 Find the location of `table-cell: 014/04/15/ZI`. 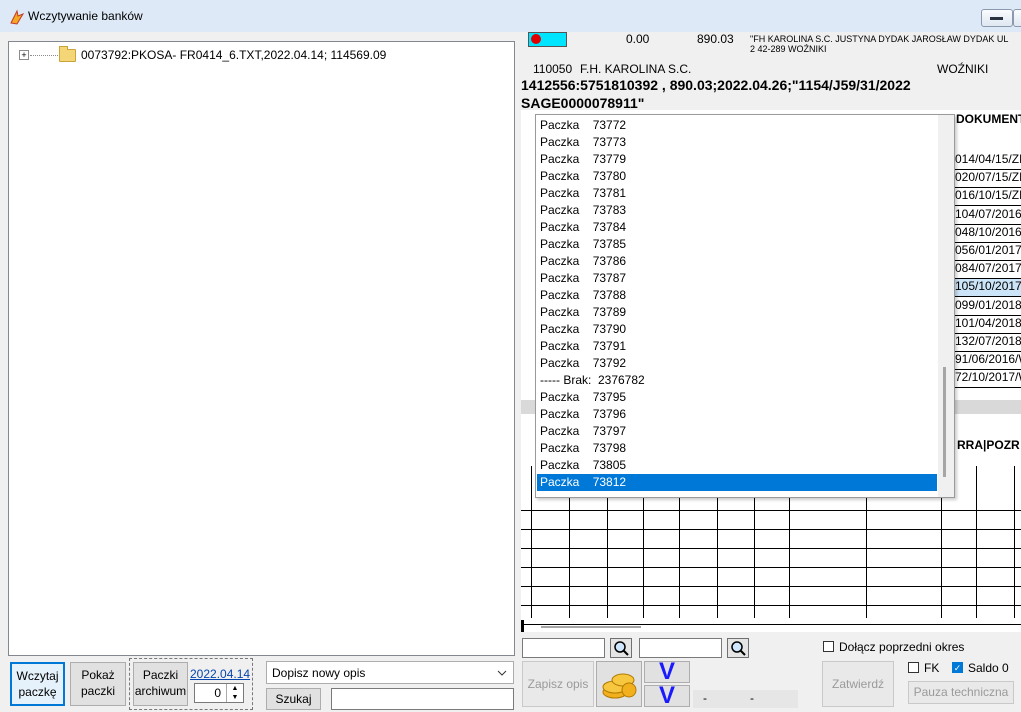

table-cell: 014/04/15/ZI is located at coordinates (988, 161).